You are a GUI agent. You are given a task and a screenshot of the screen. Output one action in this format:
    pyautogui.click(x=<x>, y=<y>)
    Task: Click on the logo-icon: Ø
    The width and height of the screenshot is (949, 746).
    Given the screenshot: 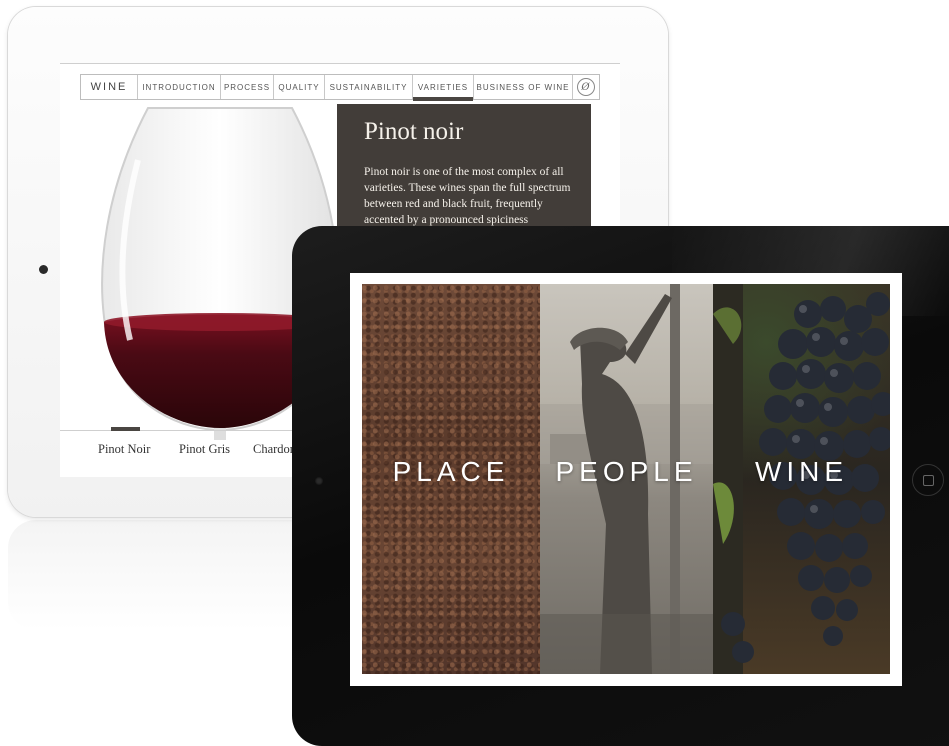 What is the action you would take?
    pyautogui.click(x=586, y=87)
    